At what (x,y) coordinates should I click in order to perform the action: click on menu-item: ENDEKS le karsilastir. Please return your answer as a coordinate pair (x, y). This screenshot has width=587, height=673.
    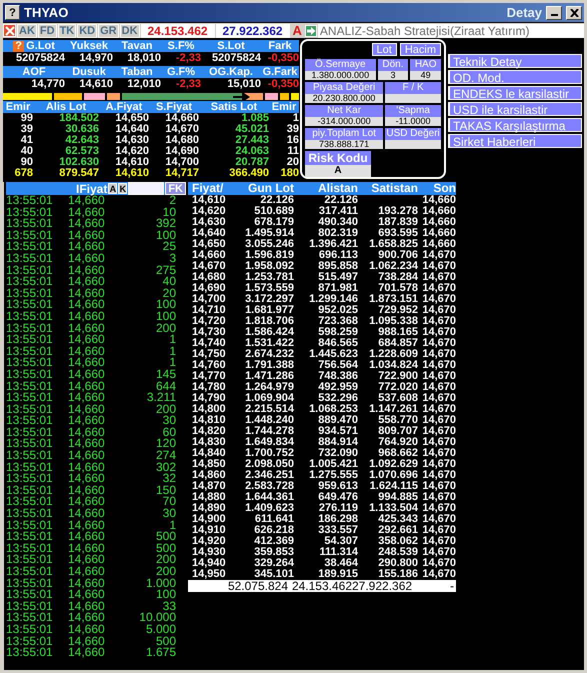
    Looking at the image, I should click on (515, 93).